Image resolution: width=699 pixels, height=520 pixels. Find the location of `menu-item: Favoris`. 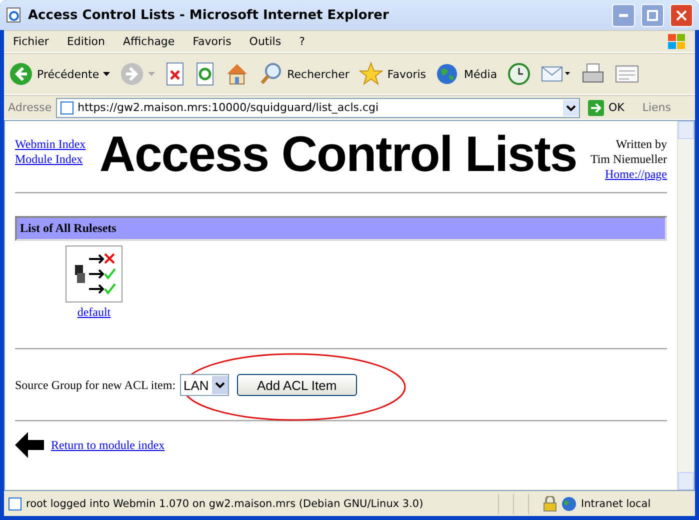

menu-item: Favoris is located at coordinates (212, 41).